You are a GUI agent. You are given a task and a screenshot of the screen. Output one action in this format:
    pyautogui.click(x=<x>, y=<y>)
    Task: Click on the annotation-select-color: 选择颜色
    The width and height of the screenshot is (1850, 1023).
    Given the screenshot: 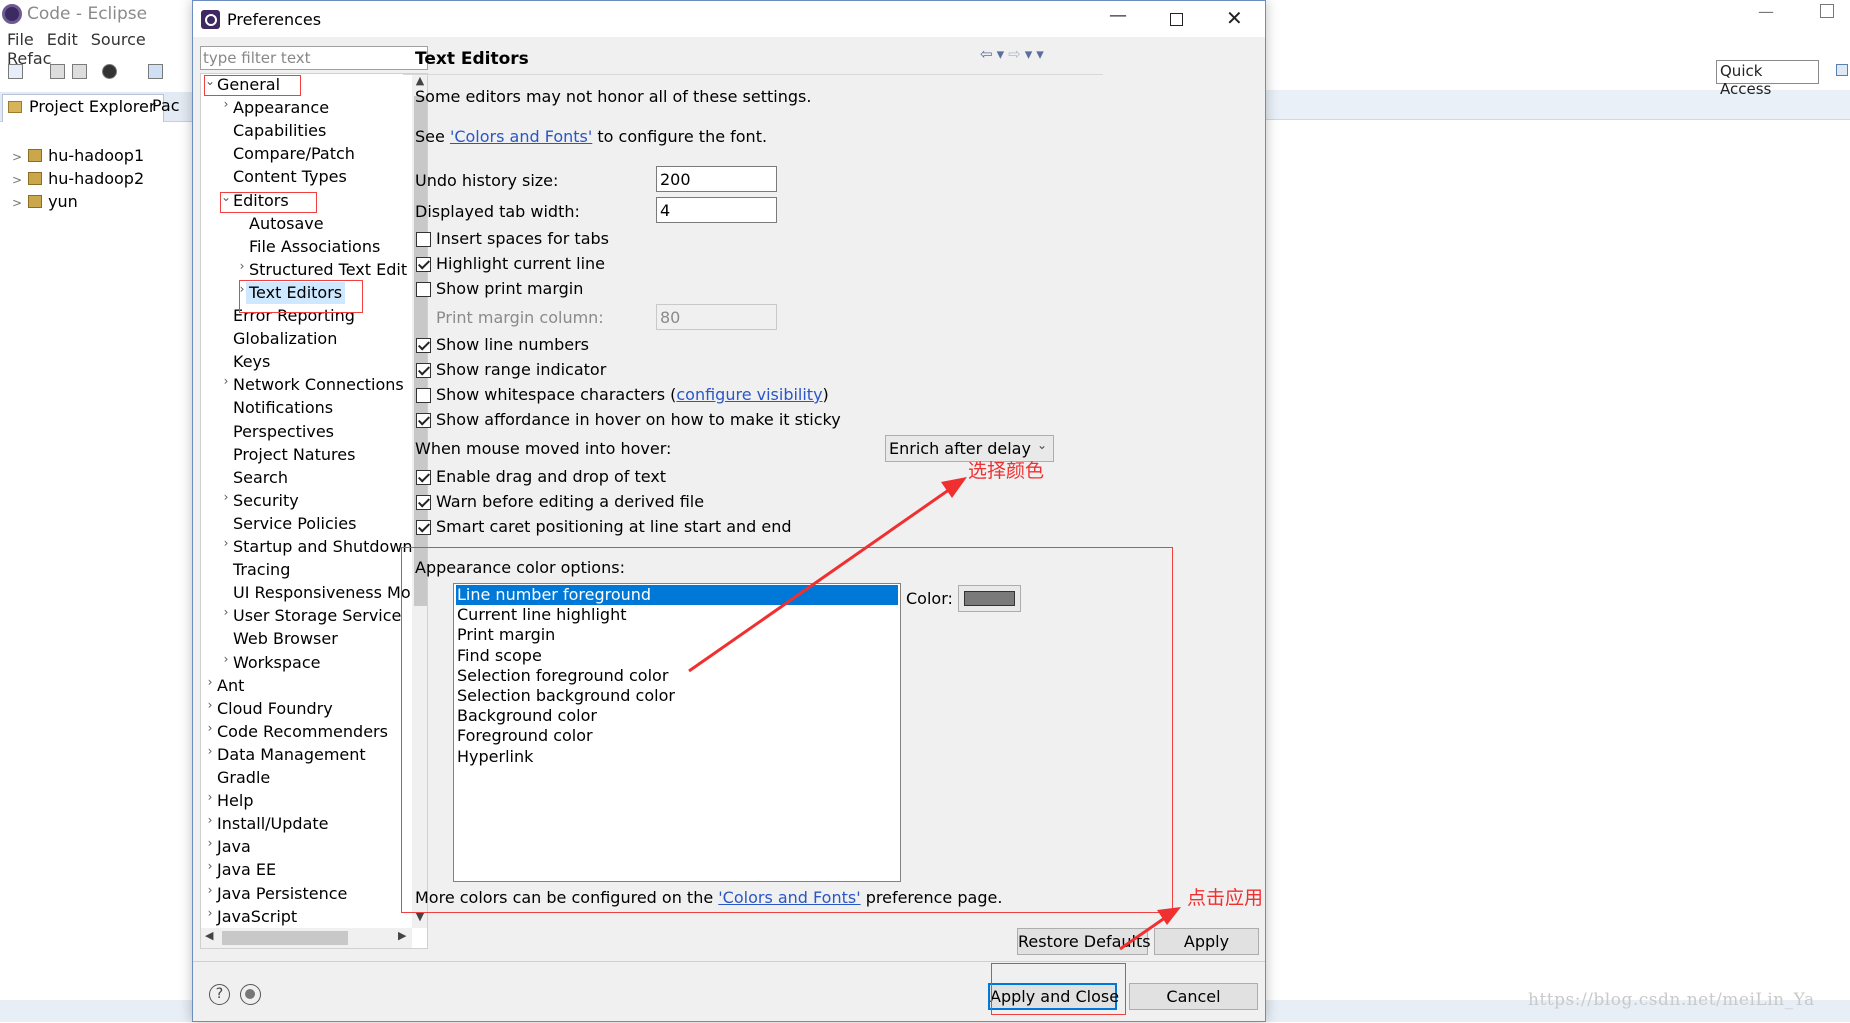 What is the action you would take?
    pyautogui.click(x=1006, y=471)
    